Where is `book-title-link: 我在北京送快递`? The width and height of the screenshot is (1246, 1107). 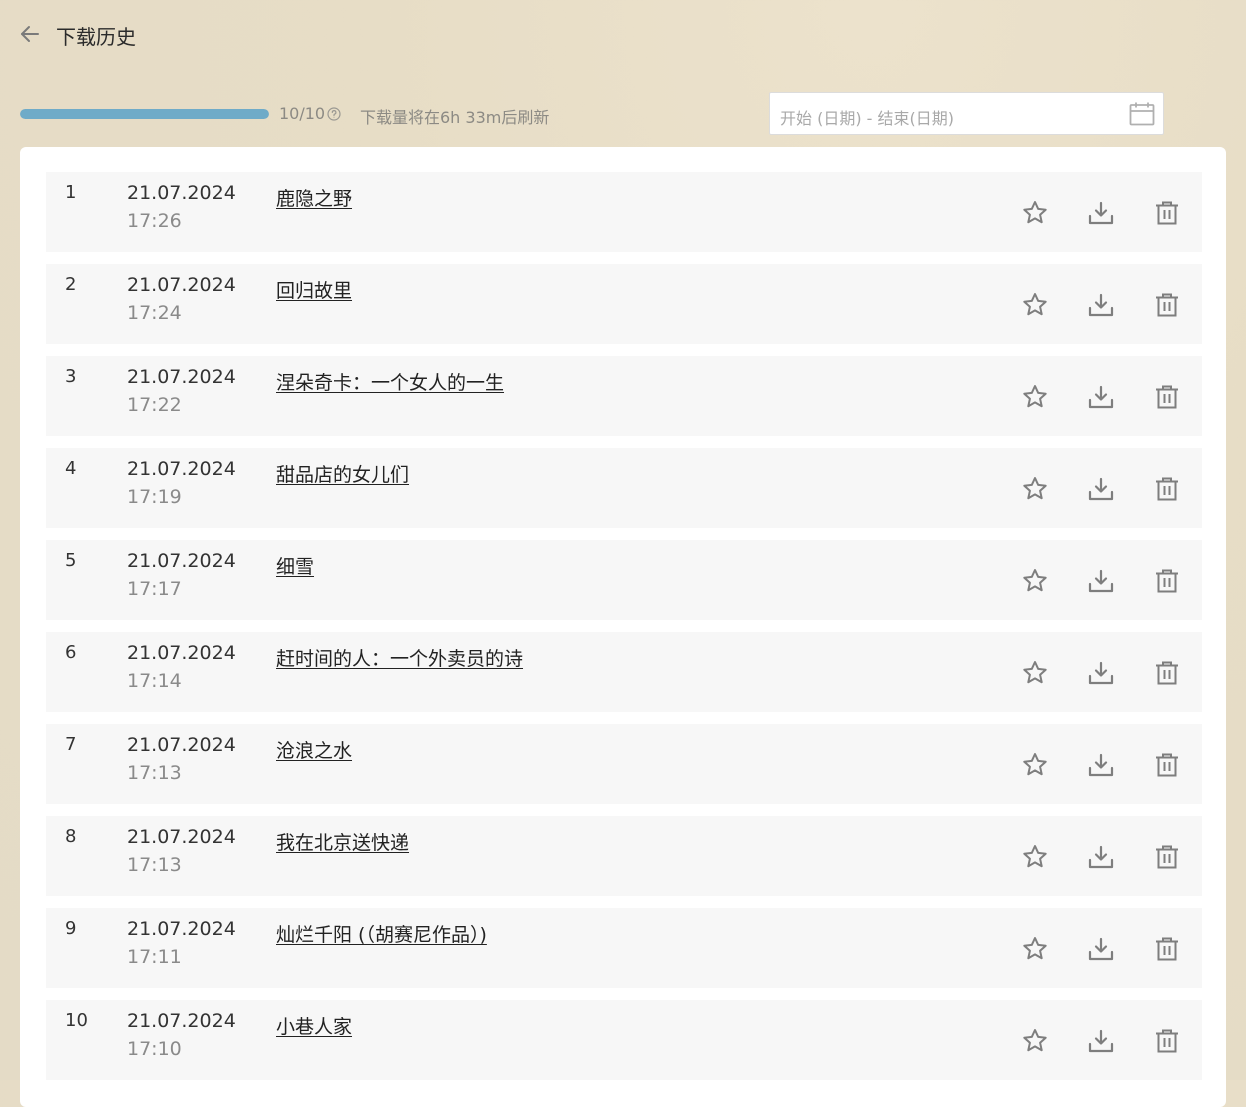 book-title-link: 我在北京送快递 is located at coordinates (342, 841).